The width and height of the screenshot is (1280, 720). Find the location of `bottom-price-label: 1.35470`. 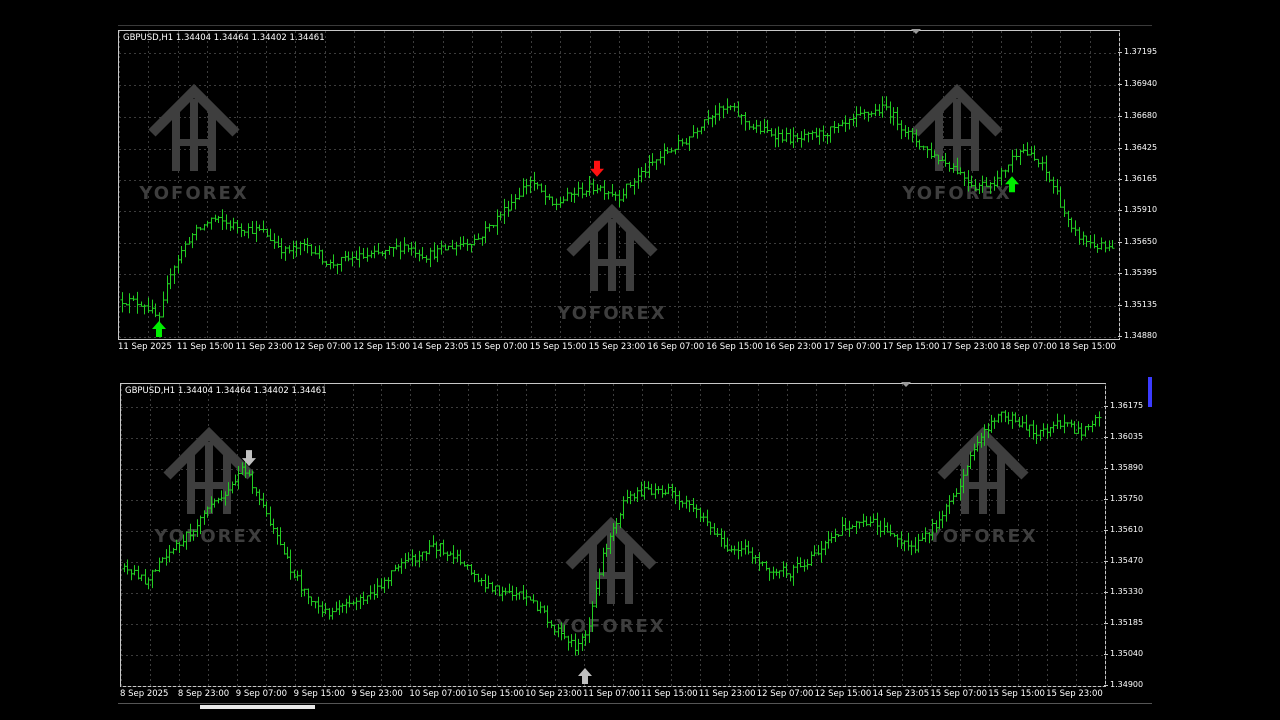

bottom-price-label: 1.35470 is located at coordinates (1127, 560).